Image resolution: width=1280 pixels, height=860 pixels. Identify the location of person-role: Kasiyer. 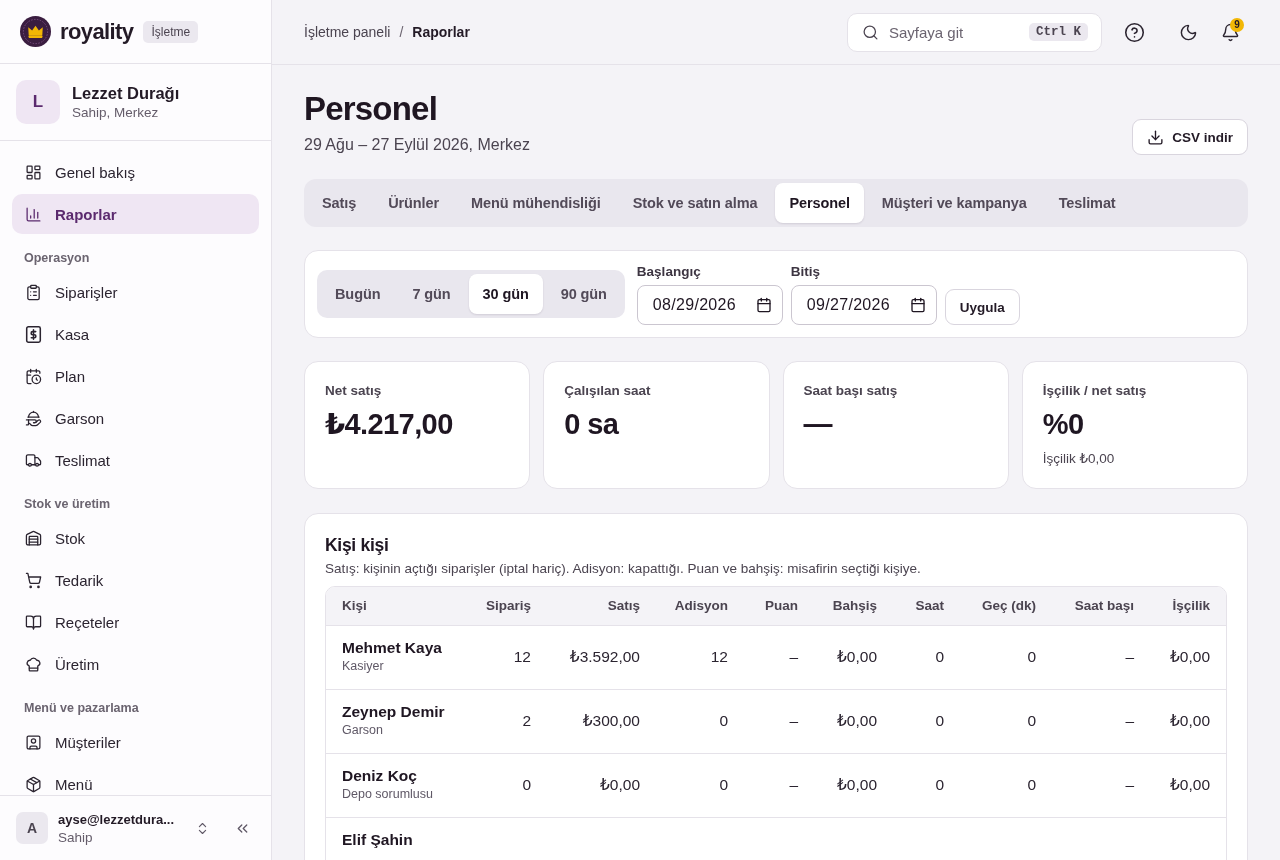
(363, 666).